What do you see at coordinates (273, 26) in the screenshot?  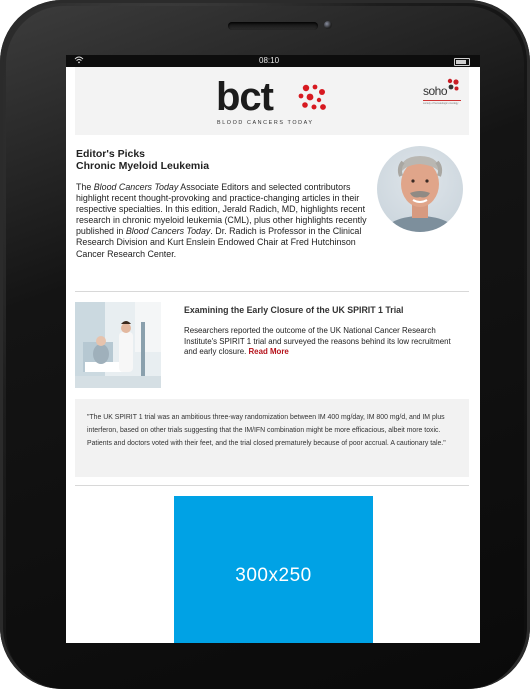 I see `speaker-grille` at bounding box center [273, 26].